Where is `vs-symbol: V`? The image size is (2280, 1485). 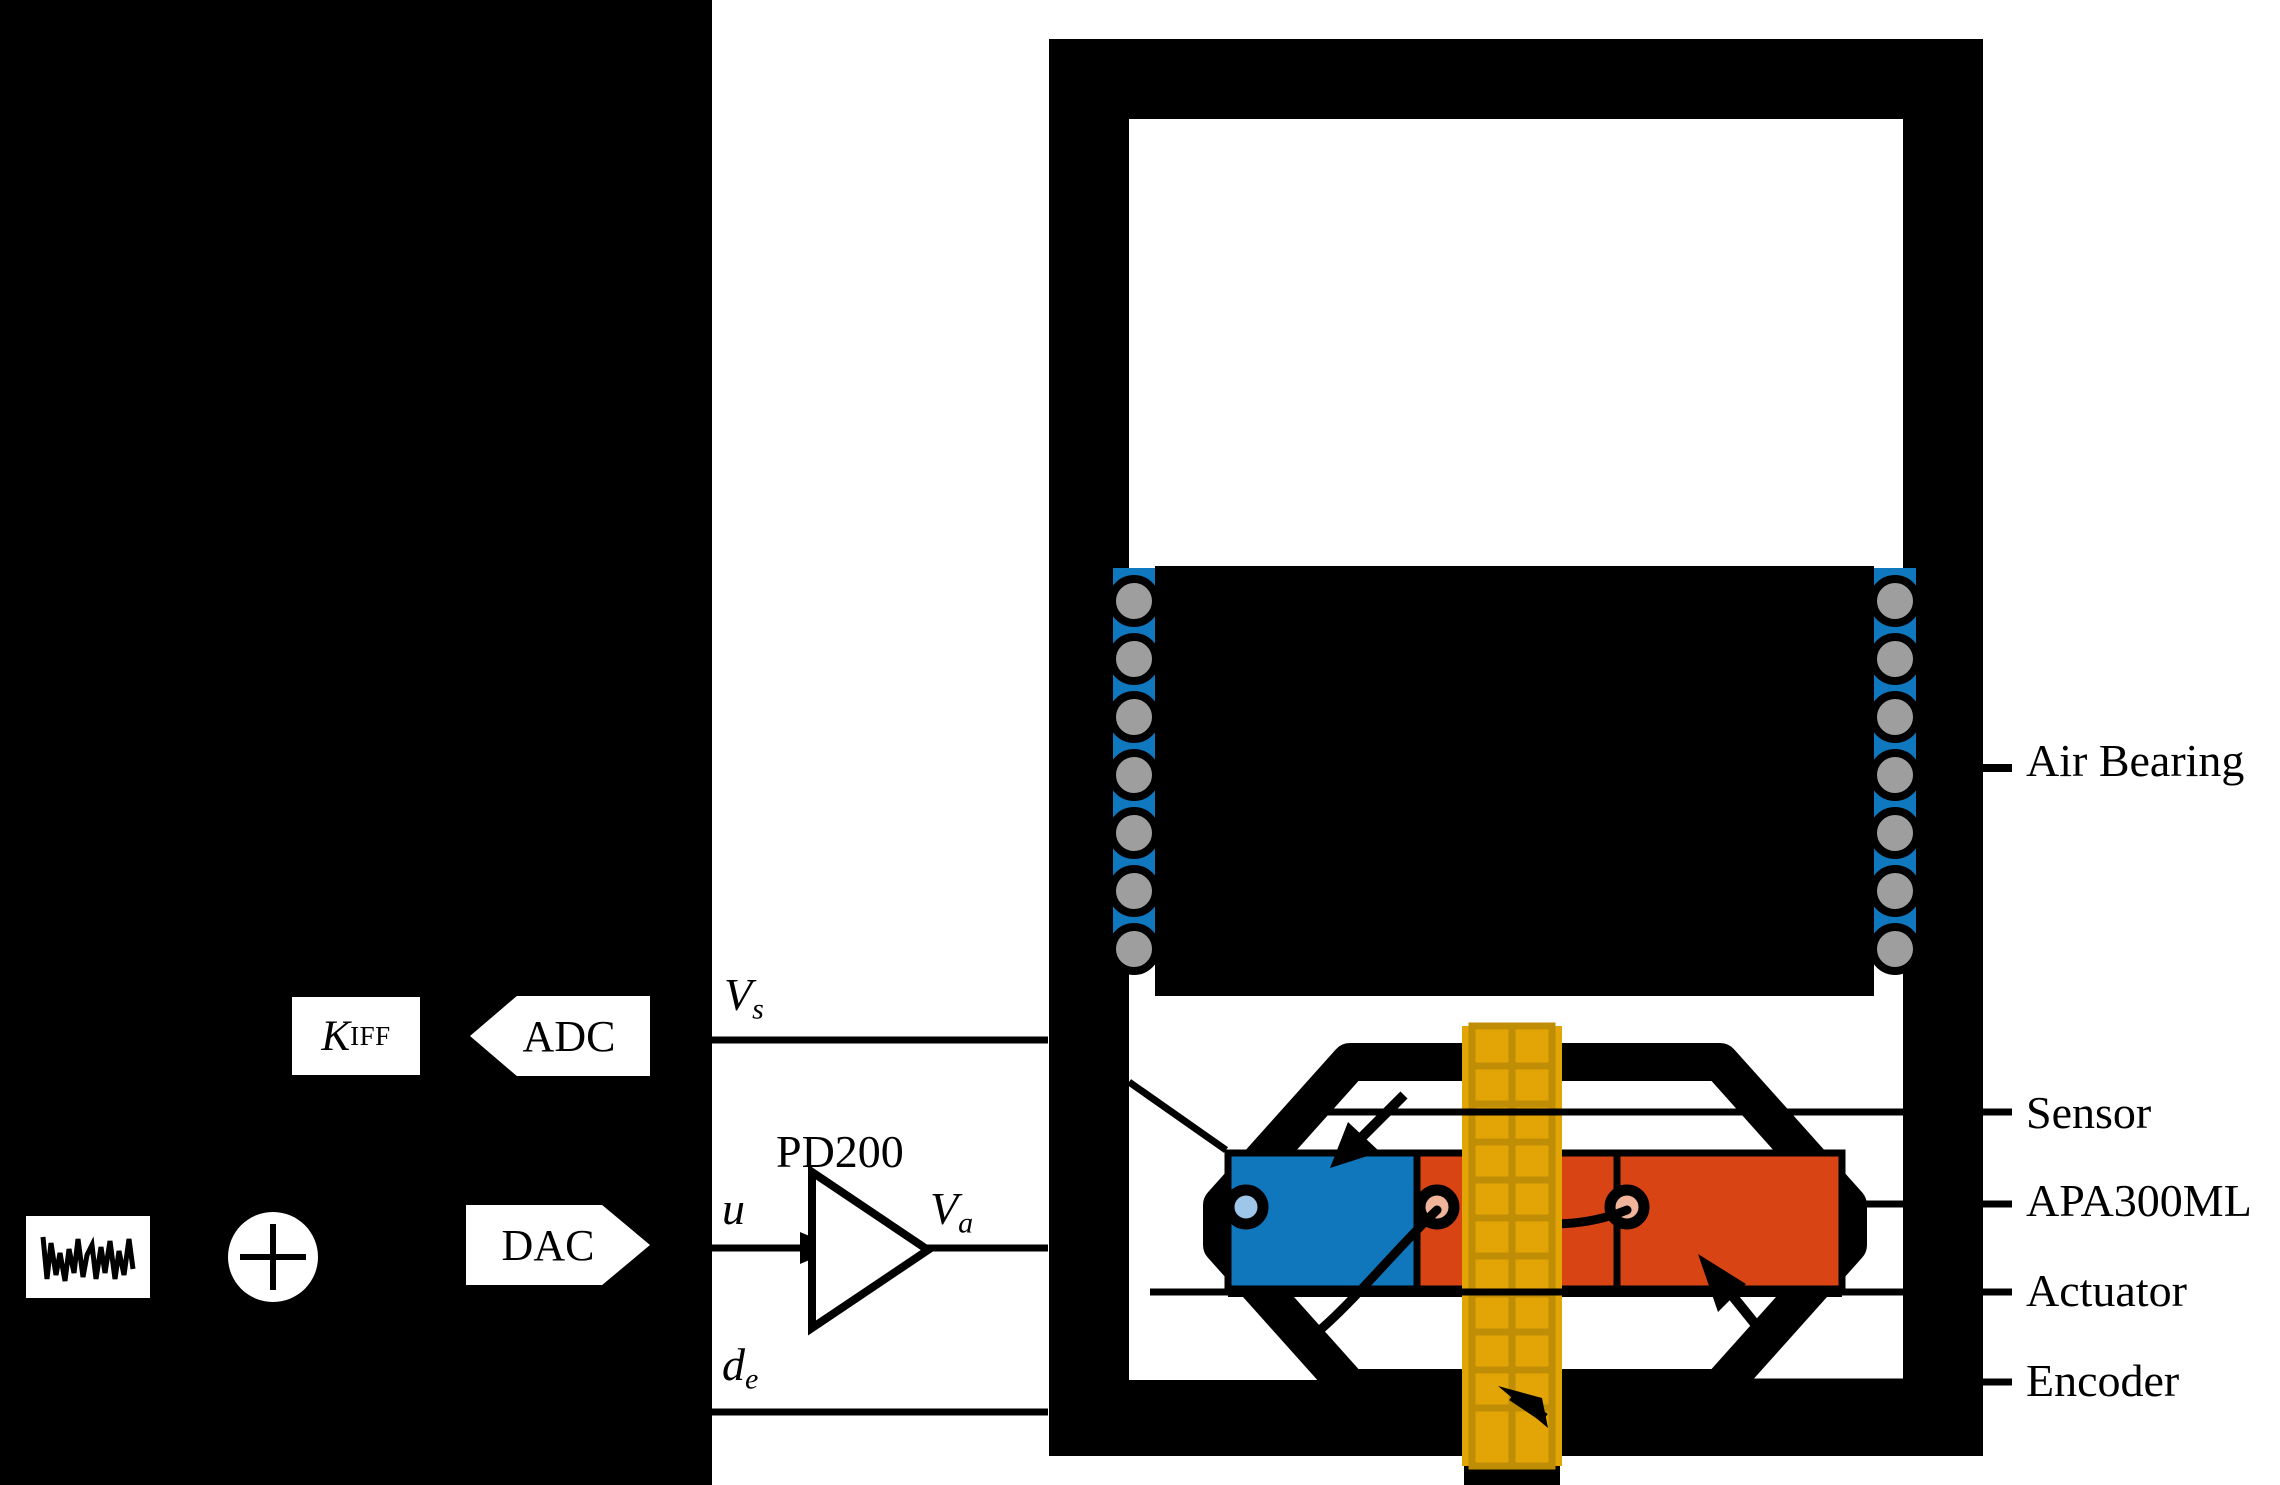
vs-symbol: V is located at coordinates (738, 994).